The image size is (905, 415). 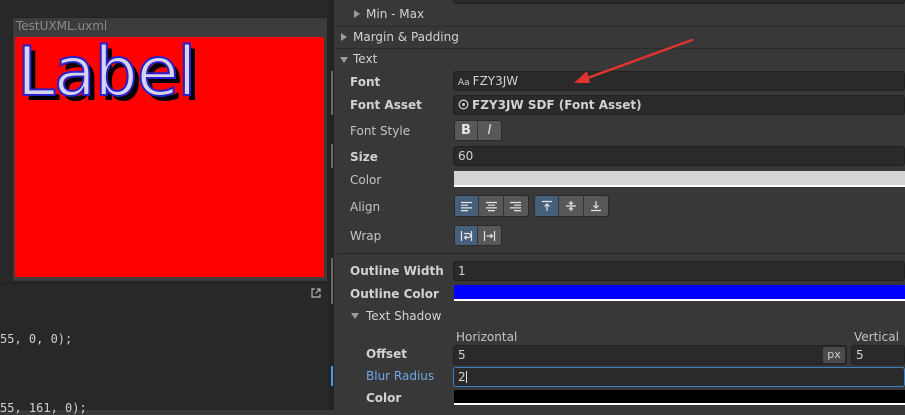 I want to click on horizontal-align-group, so click(x=491, y=206).